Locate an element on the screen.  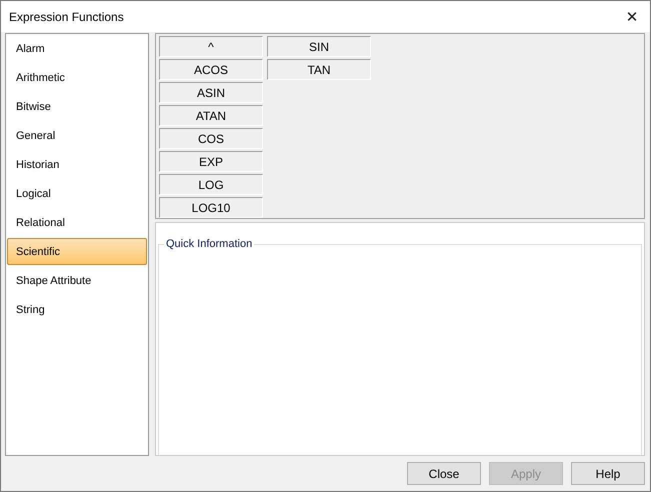
group-title: Quick Information is located at coordinates (209, 244).